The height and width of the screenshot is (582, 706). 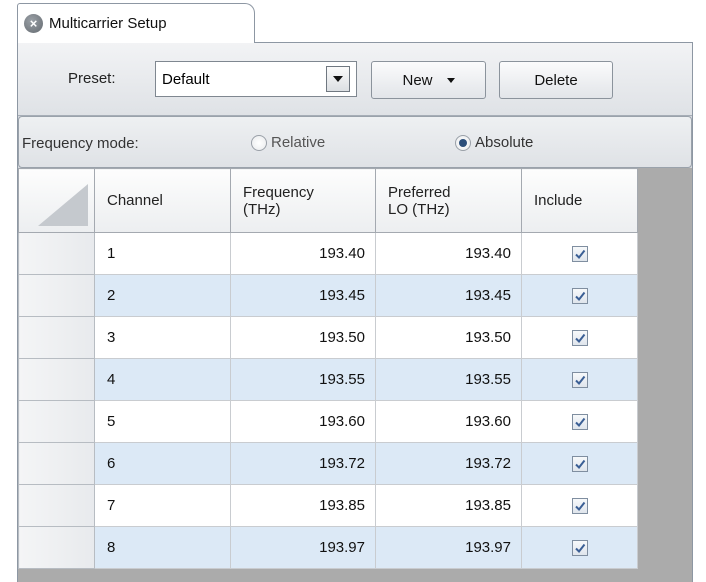 What do you see at coordinates (162, 505) in the screenshot?
I see `cell-channel: 7` at bounding box center [162, 505].